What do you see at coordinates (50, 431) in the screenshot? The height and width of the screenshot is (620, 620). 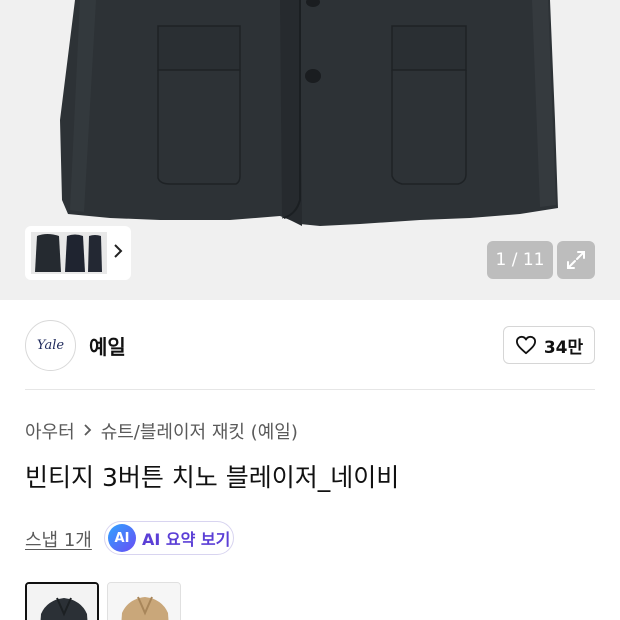 I see `breadcrumb-item-outer: 아우터` at bounding box center [50, 431].